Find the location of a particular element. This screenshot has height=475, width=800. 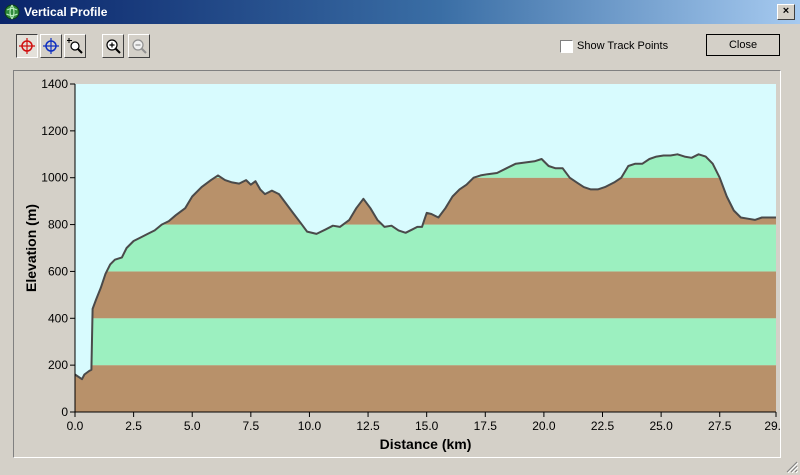

blue-crosshair-icon is located at coordinates (51, 46).